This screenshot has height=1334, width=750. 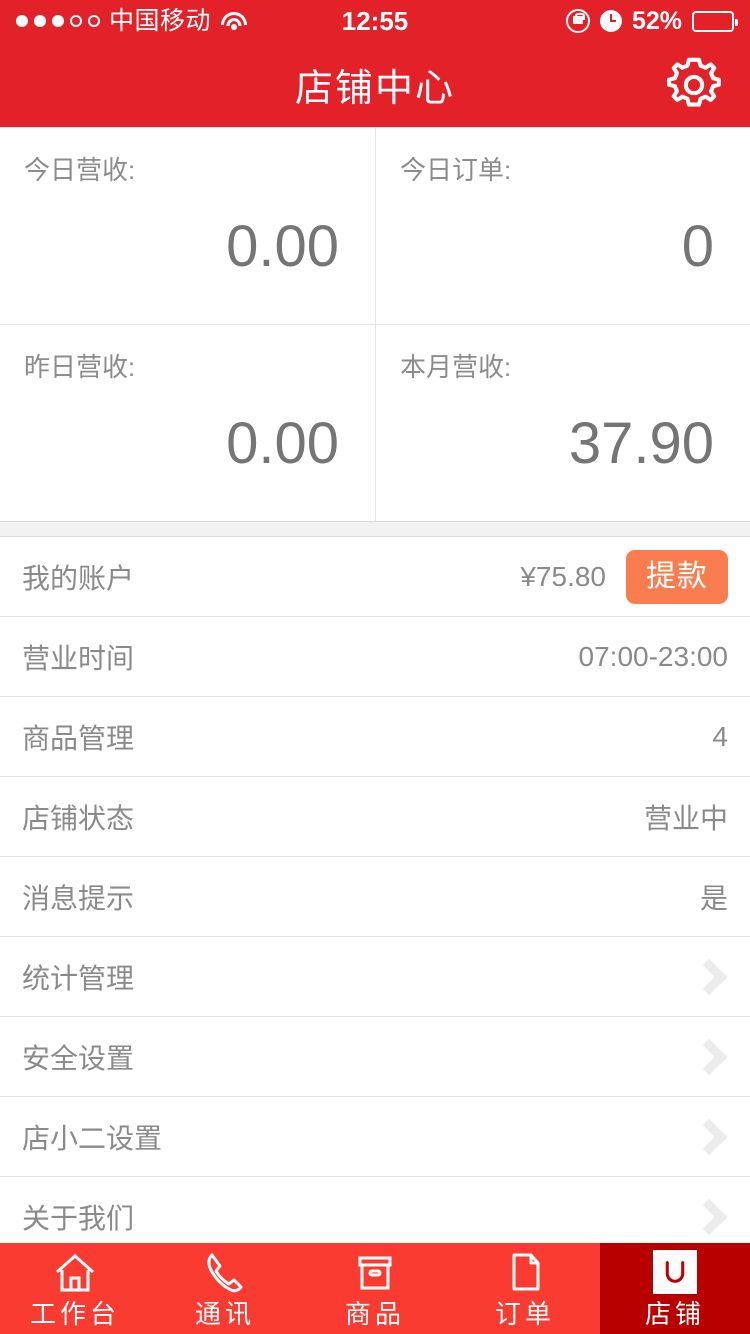 What do you see at coordinates (577, 21) in the screenshot?
I see `rotation-lock-icon` at bounding box center [577, 21].